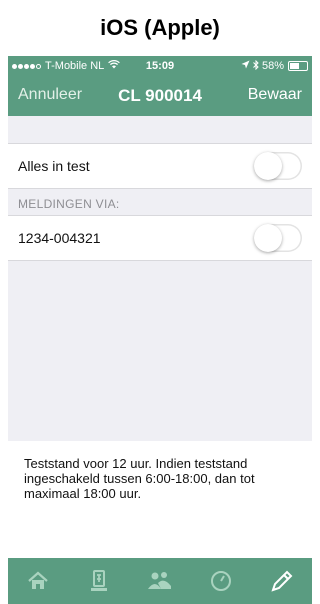  Describe the element at coordinates (221, 581) in the screenshot. I see `clock-icon` at that location.